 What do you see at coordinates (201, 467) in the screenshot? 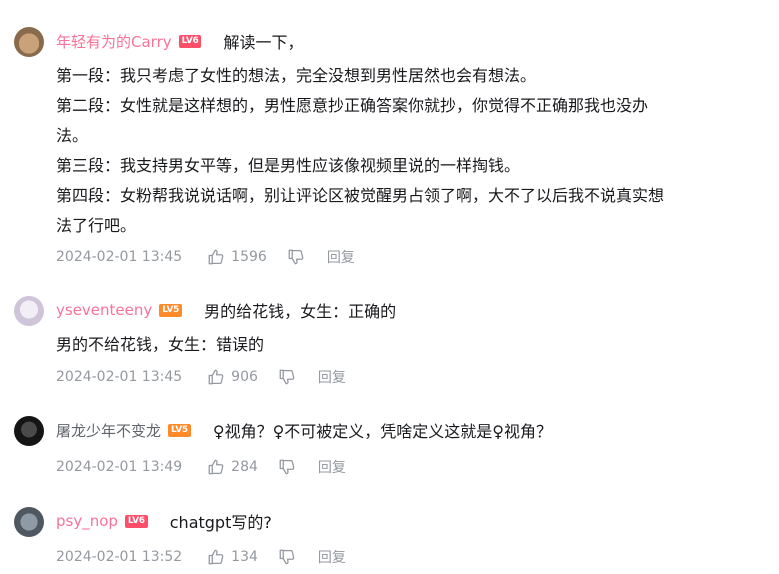
I see `comment-meta: 2024-02-01 13:49 284 回复` at bounding box center [201, 467].